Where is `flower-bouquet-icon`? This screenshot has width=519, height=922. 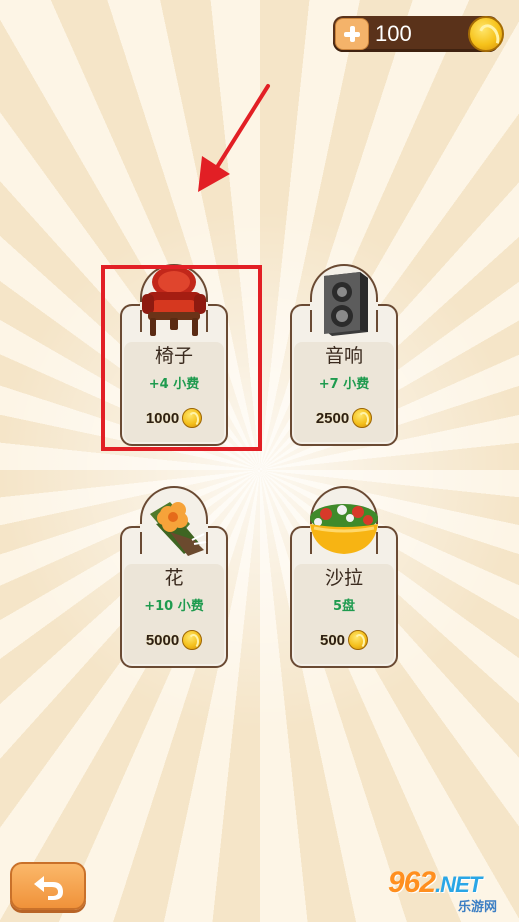
flower-bouquet-icon is located at coordinates (178, 529).